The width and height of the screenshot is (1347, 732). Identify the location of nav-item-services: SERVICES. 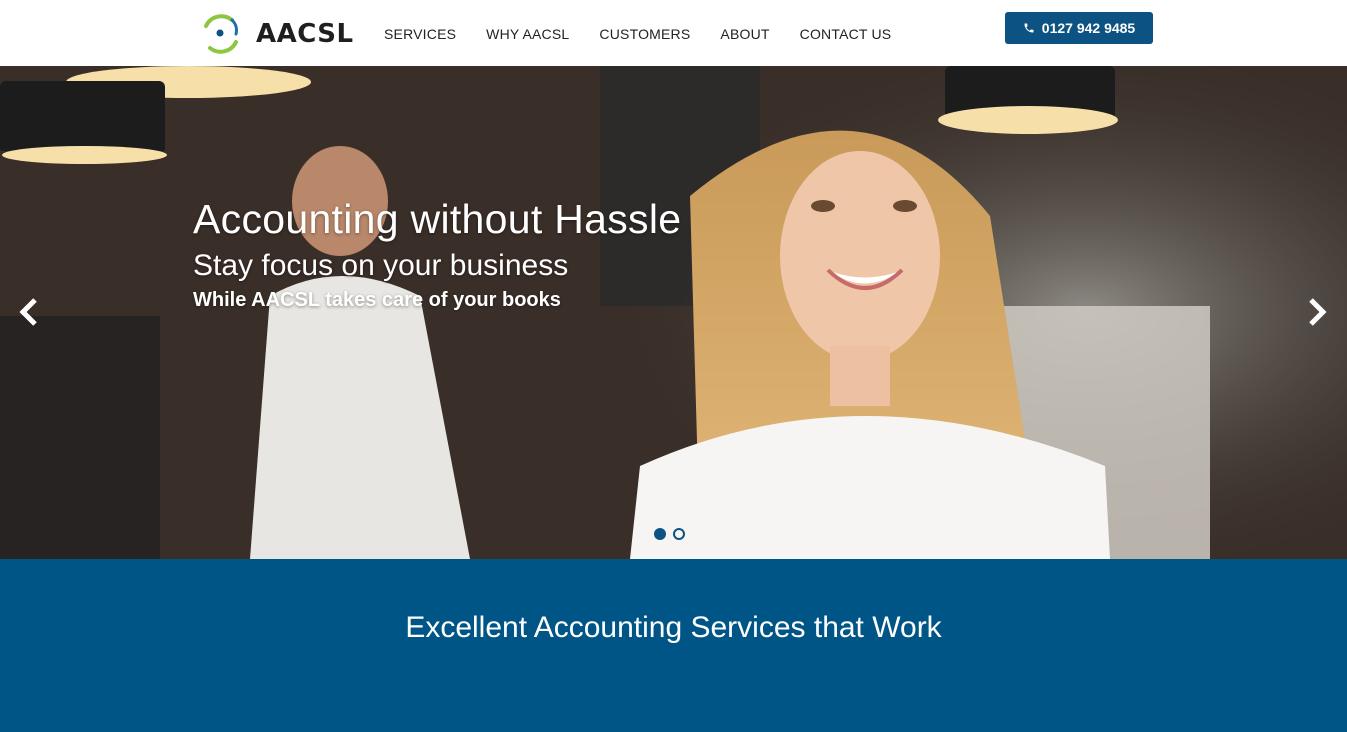
(420, 34).